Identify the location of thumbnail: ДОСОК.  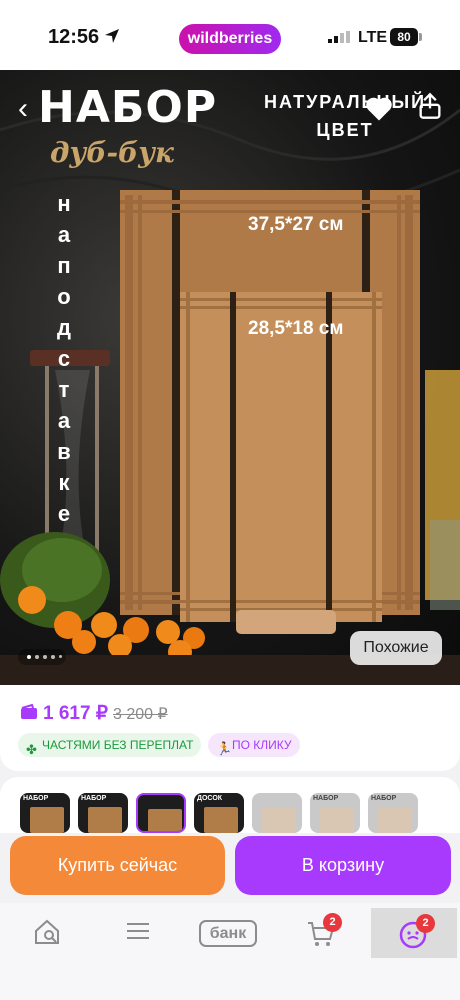
(219, 813).